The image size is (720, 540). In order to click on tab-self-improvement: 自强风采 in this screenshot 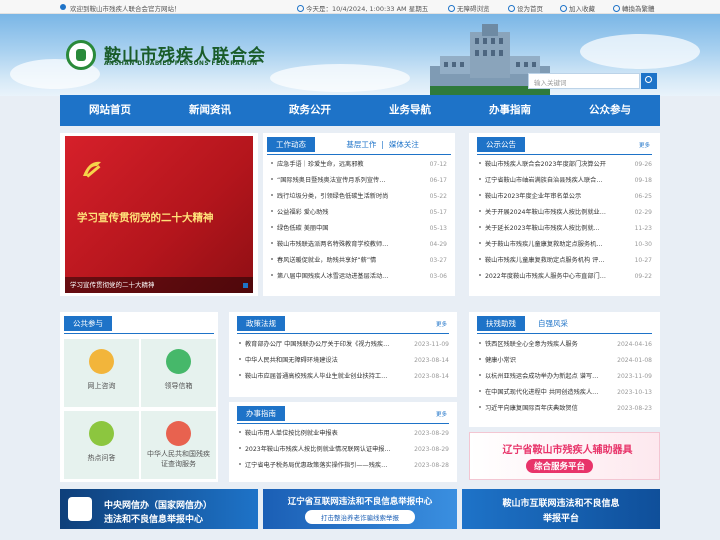, I will do `click(553, 323)`.